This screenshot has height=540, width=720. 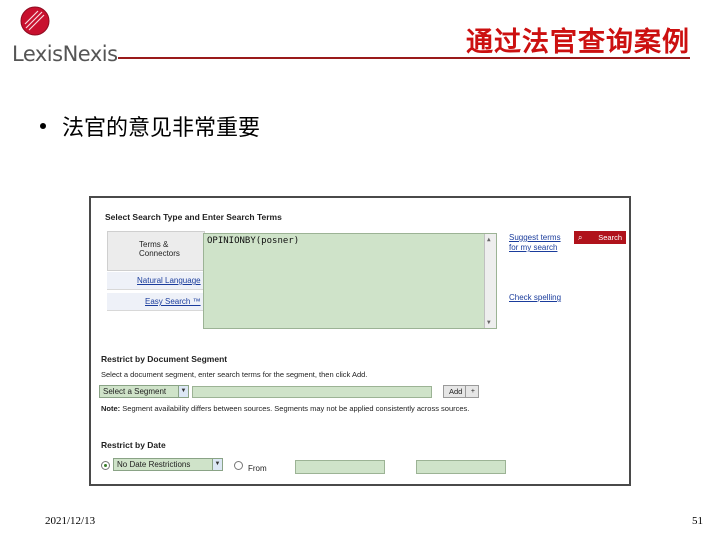 I want to click on easy-search-link: Easy Search ™, so click(x=173, y=301).